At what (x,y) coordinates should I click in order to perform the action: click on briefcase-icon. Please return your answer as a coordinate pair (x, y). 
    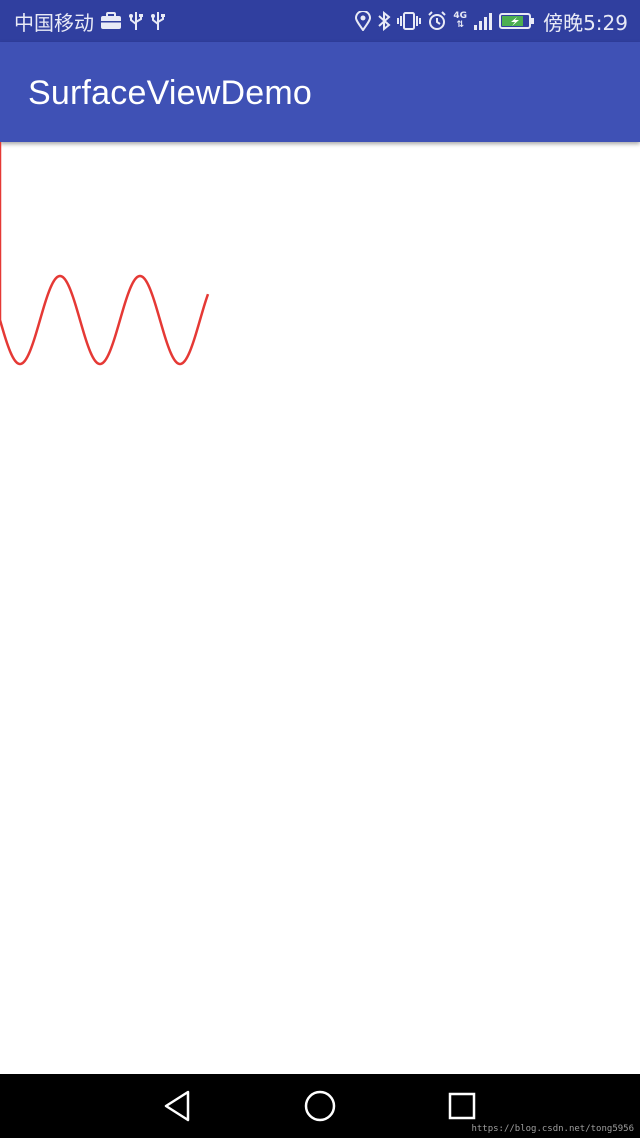
    Looking at the image, I should click on (111, 21).